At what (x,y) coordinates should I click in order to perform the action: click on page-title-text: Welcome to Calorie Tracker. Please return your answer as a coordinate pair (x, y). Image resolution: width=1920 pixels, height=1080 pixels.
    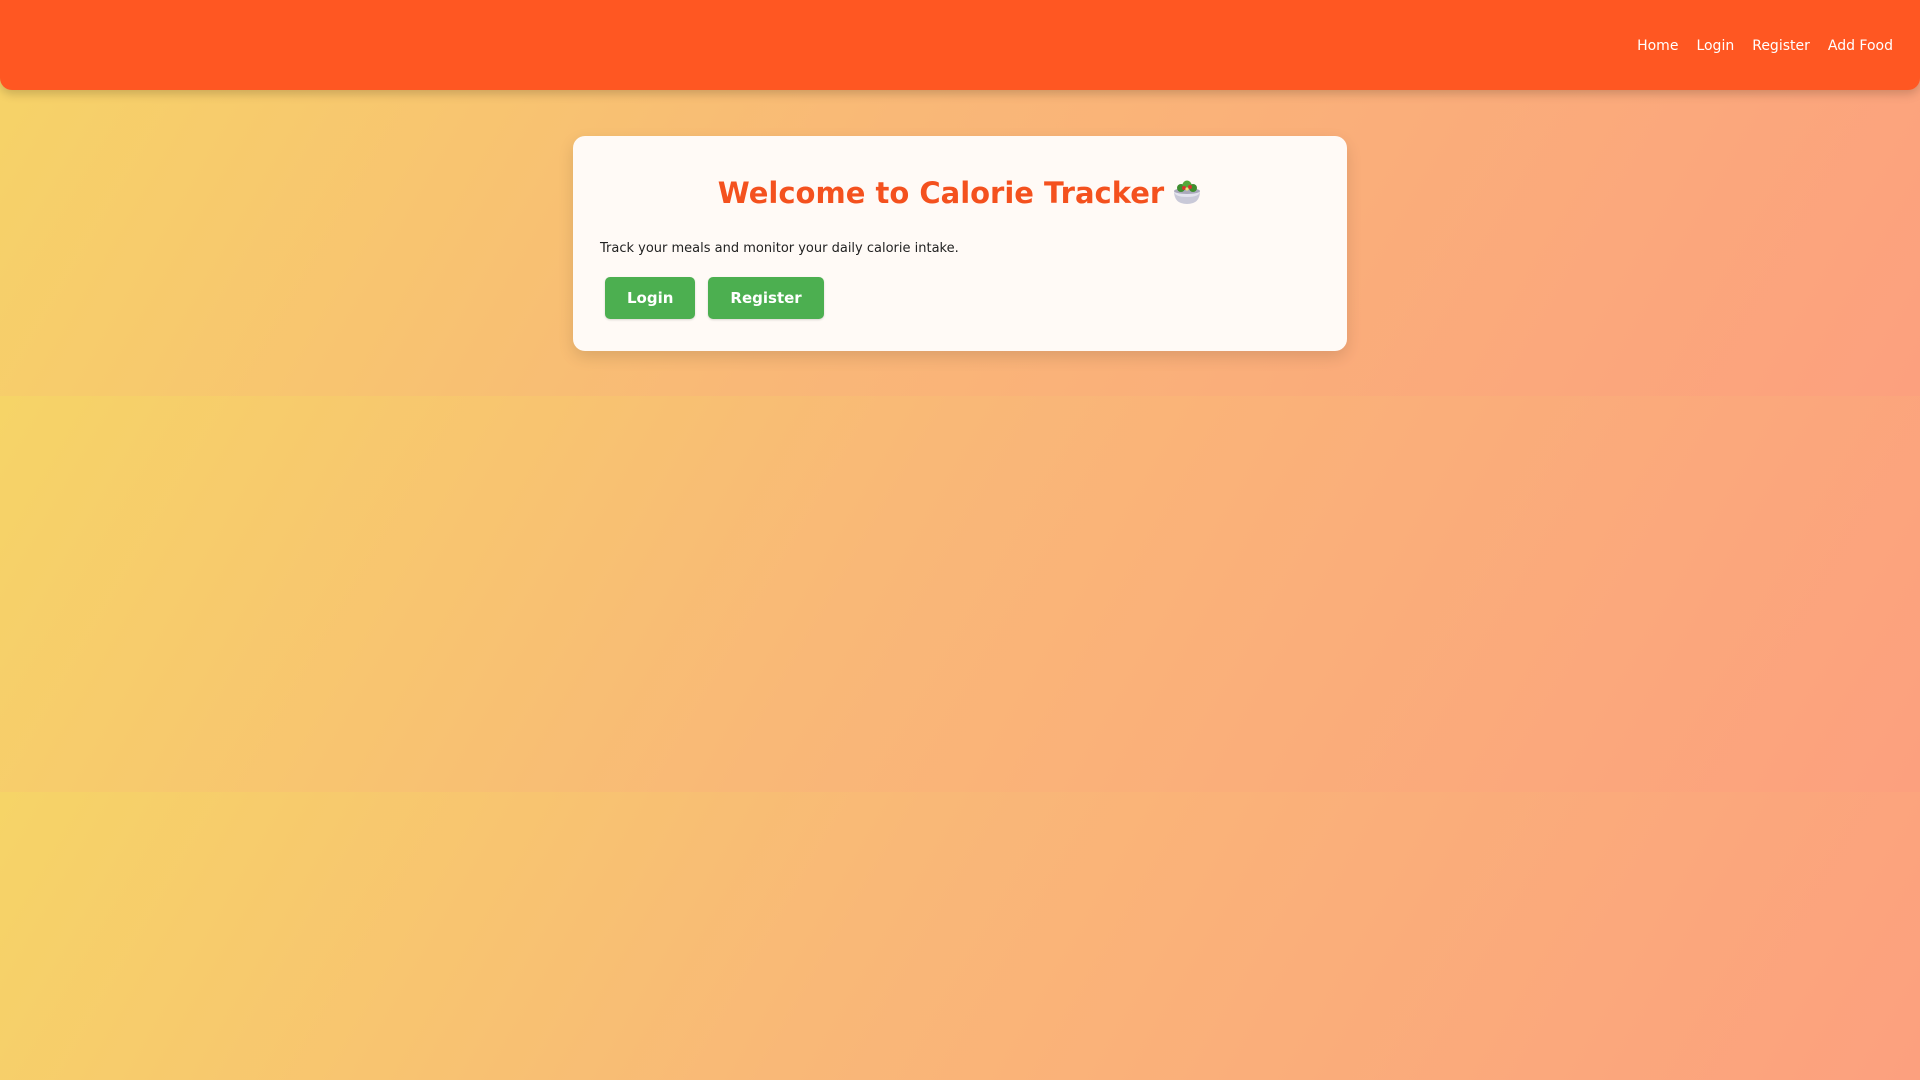
    Looking at the image, I should click on (941, 193).